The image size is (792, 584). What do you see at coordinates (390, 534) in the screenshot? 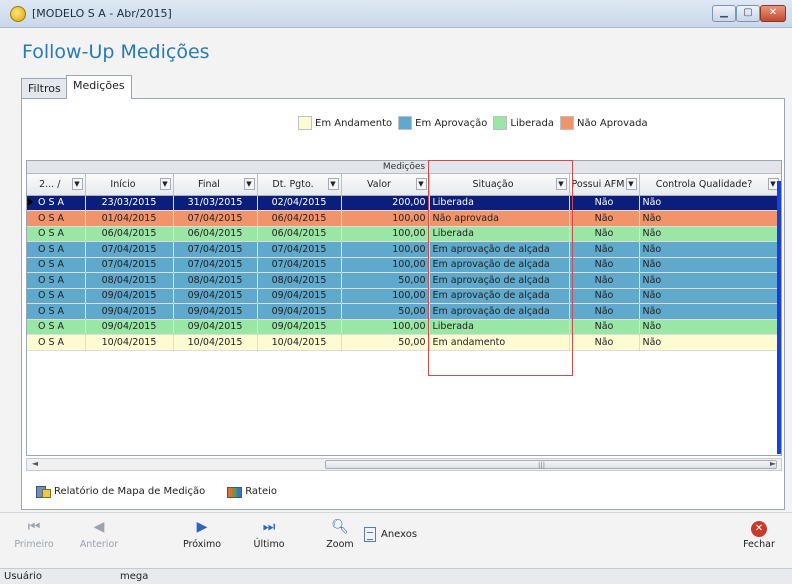
I see `anexos-button: Anexos` at bounding box center [390, 534].